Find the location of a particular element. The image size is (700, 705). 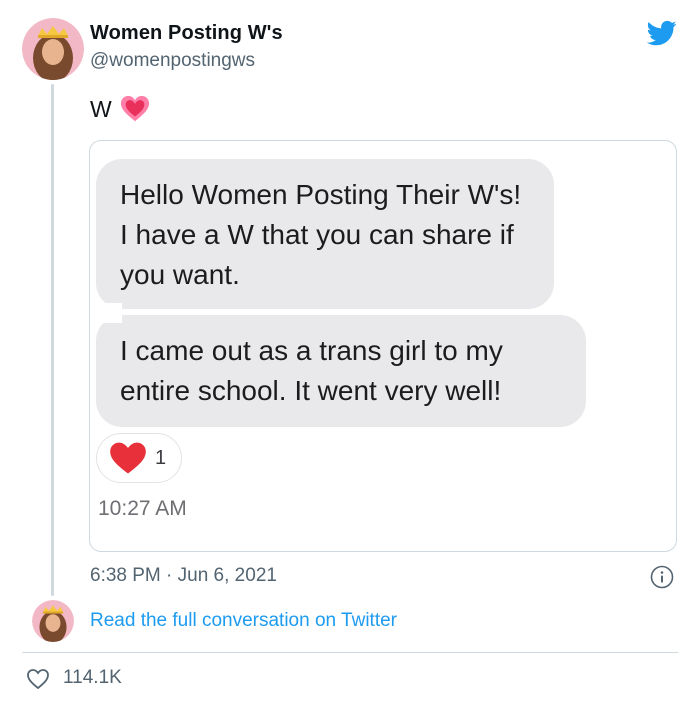

like-count: 114.1K is located at coordinates (92, 678).